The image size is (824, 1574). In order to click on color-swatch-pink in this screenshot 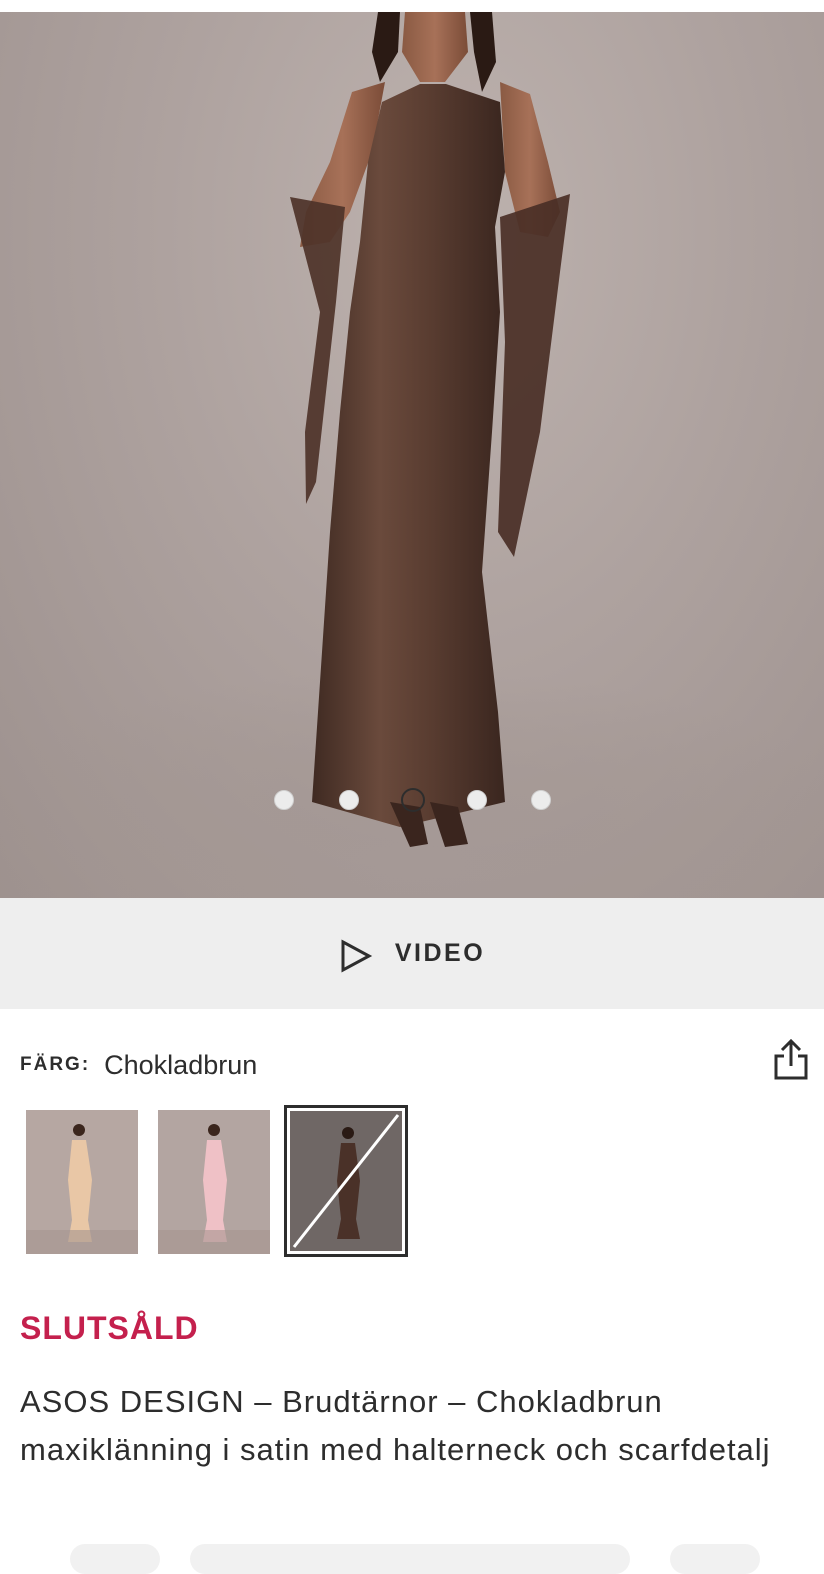, I will do `click(214, 1182)`.